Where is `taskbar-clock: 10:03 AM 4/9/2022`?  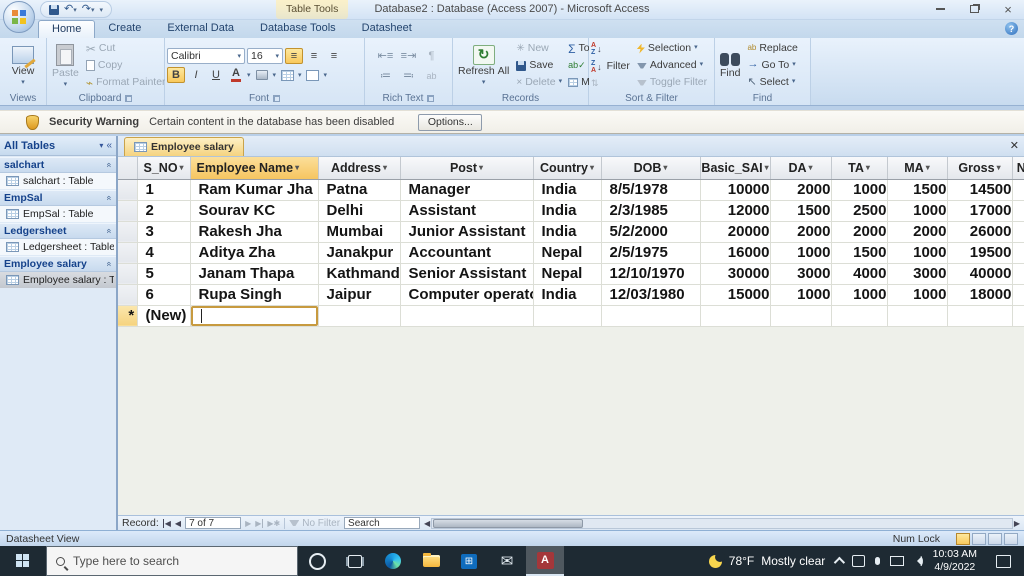
taskbar-clock: 10:03 AM 4/9/2022 is located at coordinates (955, 561).